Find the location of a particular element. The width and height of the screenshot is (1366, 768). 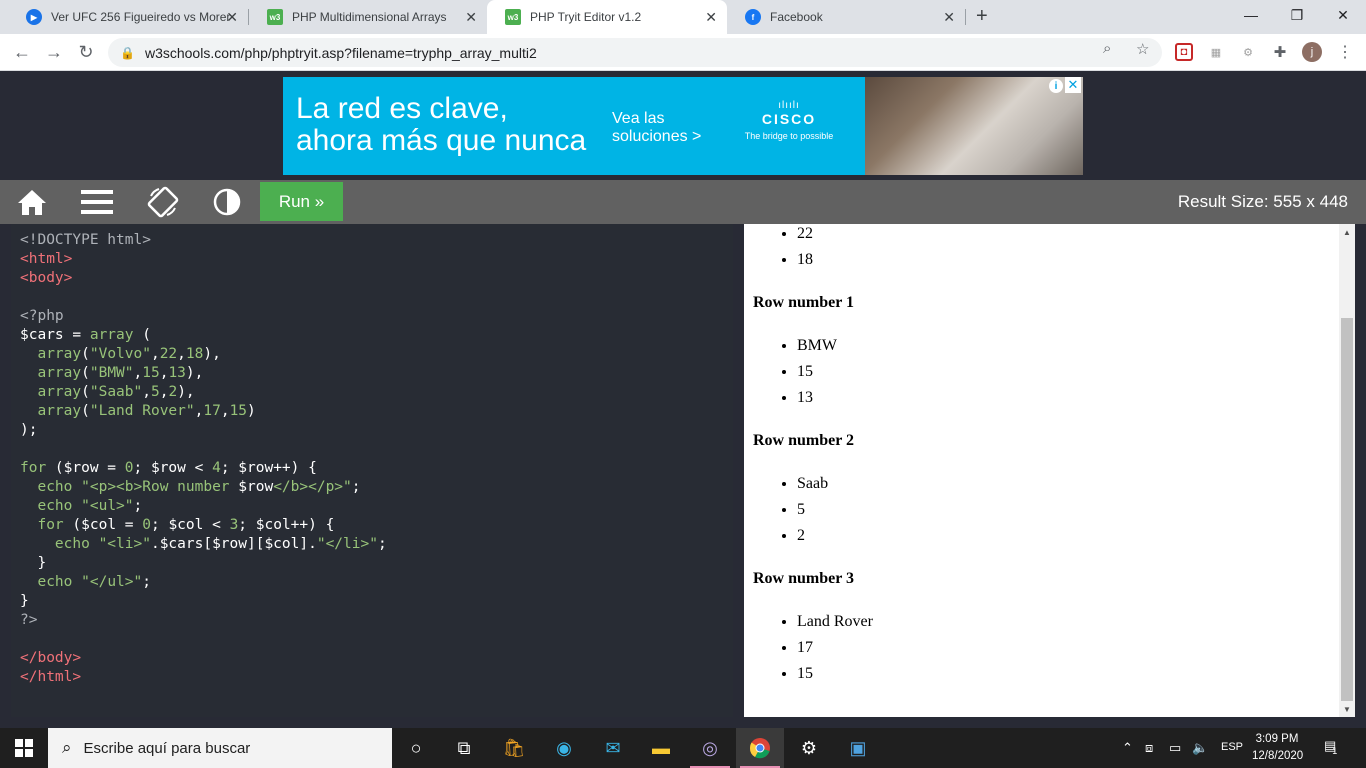

result-height: 448 is located at coordinates (1333, 201).